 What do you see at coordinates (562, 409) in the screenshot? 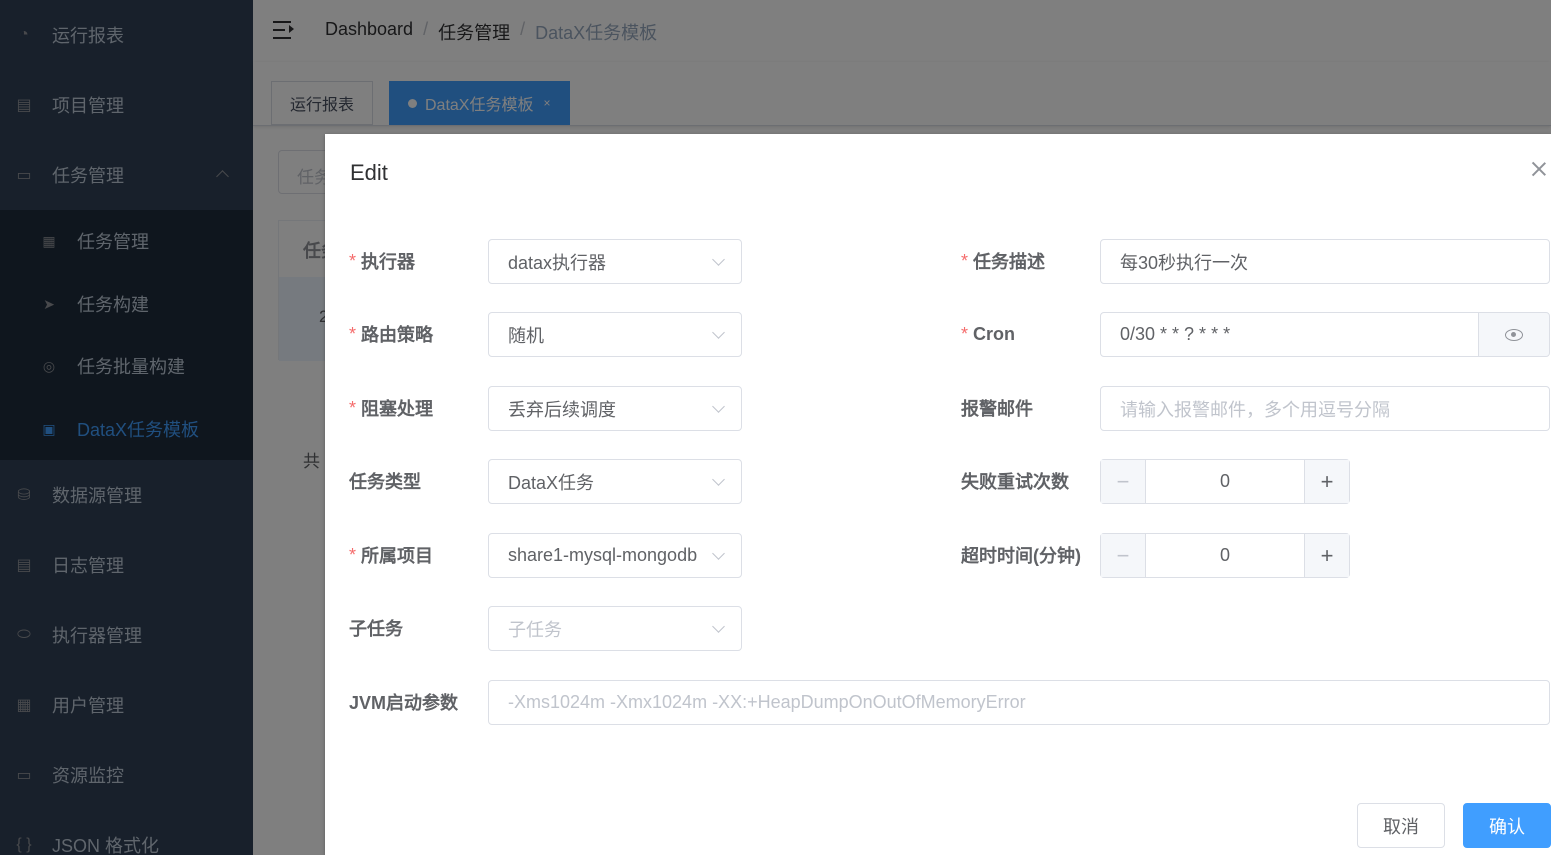
I see `block-value: 丢弃后续调度` at bounding box center [562, 409].